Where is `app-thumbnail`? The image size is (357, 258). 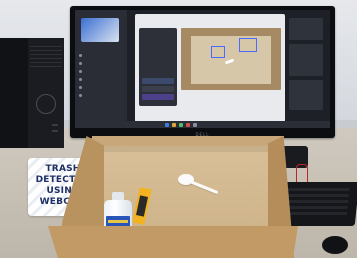
app-thumbnail is located at coordinates (100, 30).